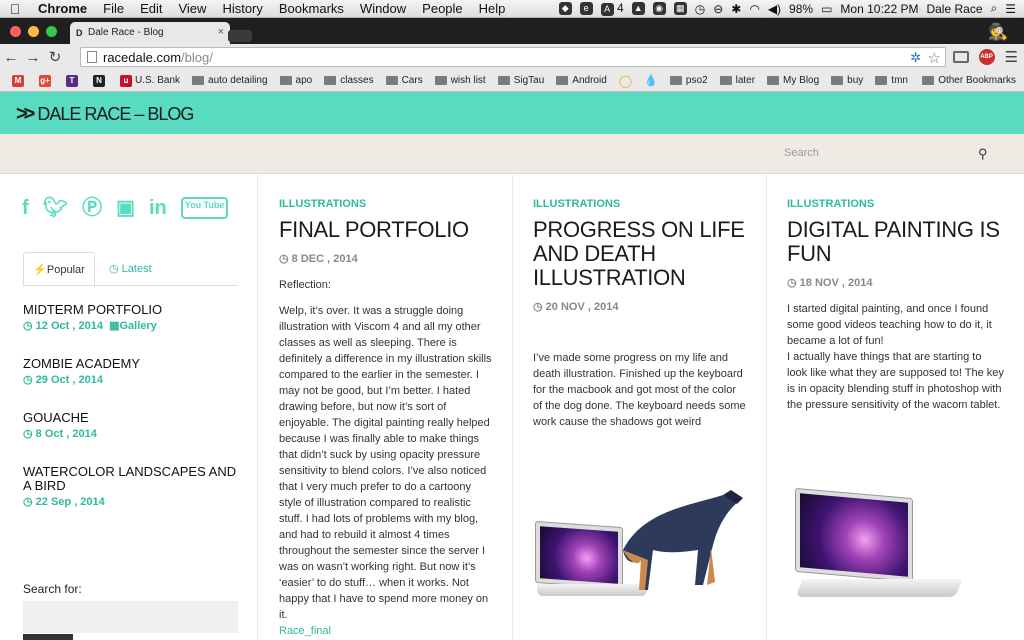 The image size is (1024, 640). Describe the element at coordinates (983, 154) in the screenshot. I see `search-icon: ⚲` at that location.